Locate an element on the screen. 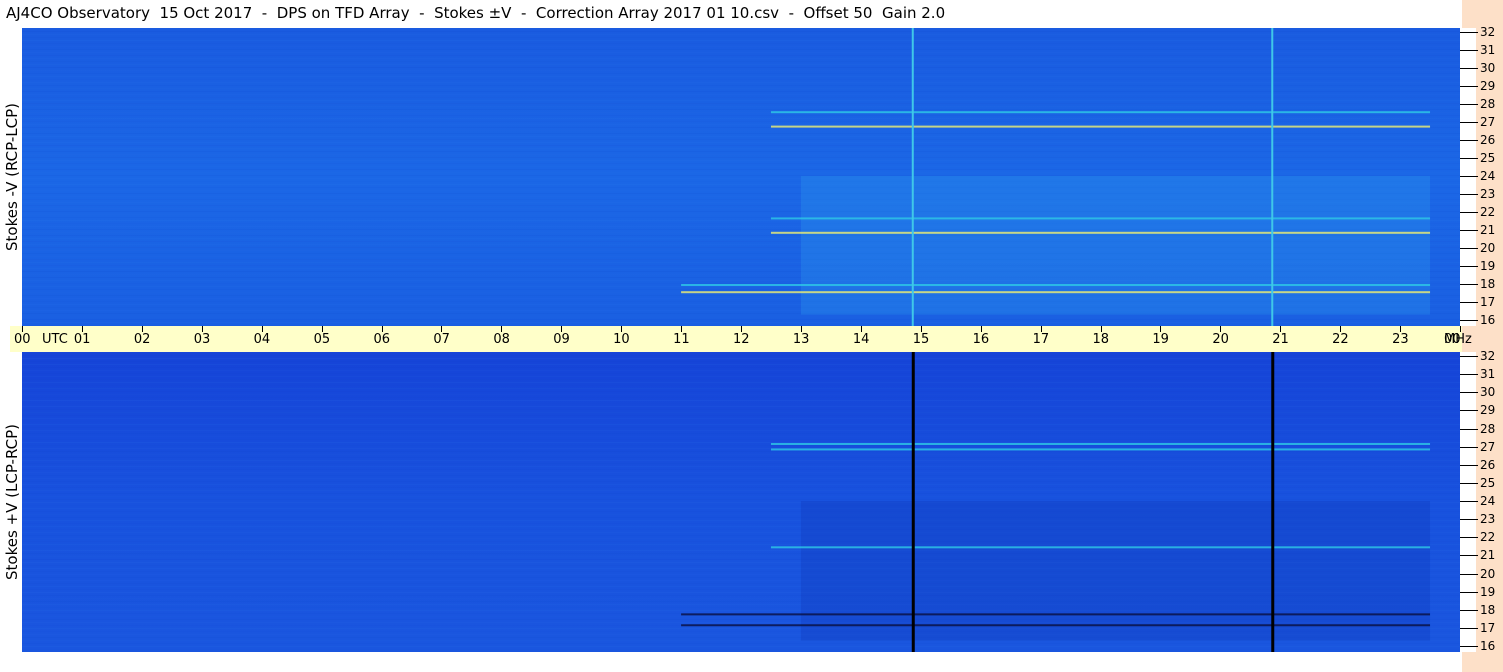 This screenshot has height=672, width=1503. freq-axis-bottom is located at coordinates (1468, 502).